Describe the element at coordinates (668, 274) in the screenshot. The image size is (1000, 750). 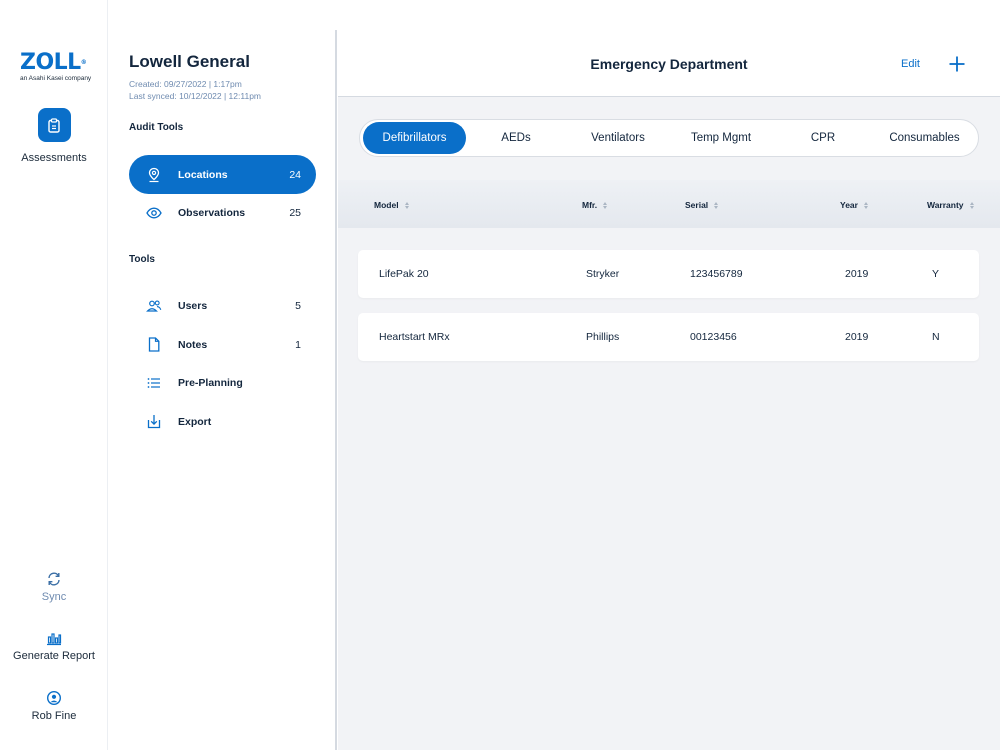
I see `table-row: LifePak 20 Stryker 123456789 2019 Y` at that location.